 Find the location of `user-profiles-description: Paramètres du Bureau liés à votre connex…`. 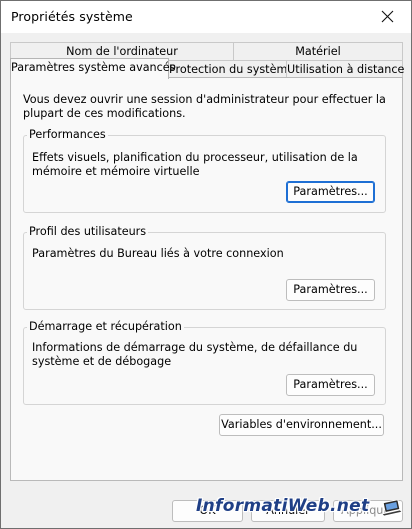

user-profiles-description: Paramètres du Bureau liés à votre connex… is located at coordinates (158, 253).